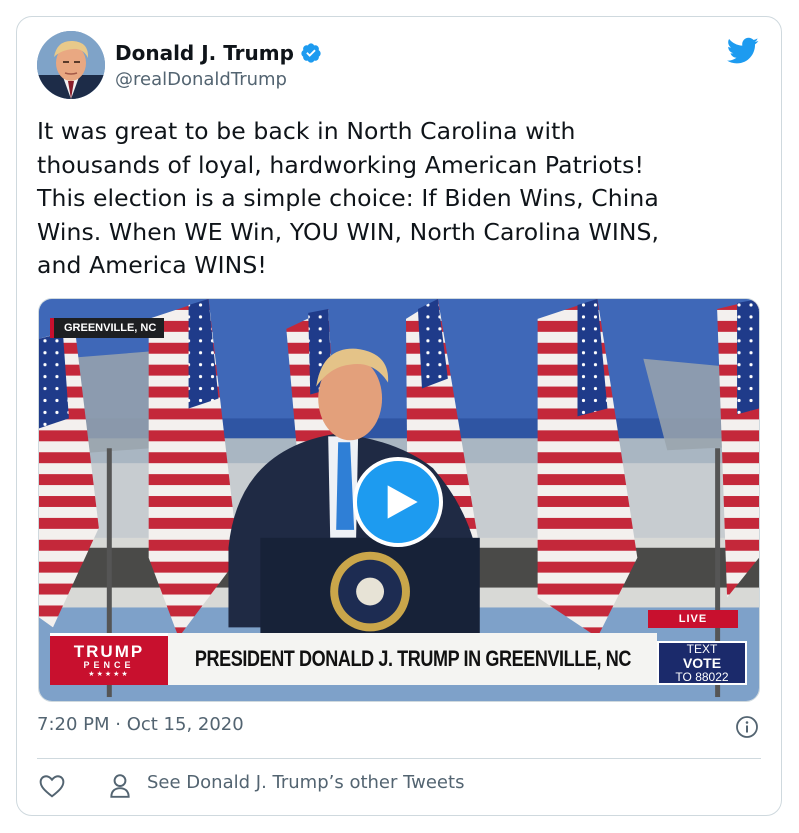  What do you see at coordinates (311, 53) in the screenshot?
I see `verified-badge-icon` at bounding box center [311, 53].